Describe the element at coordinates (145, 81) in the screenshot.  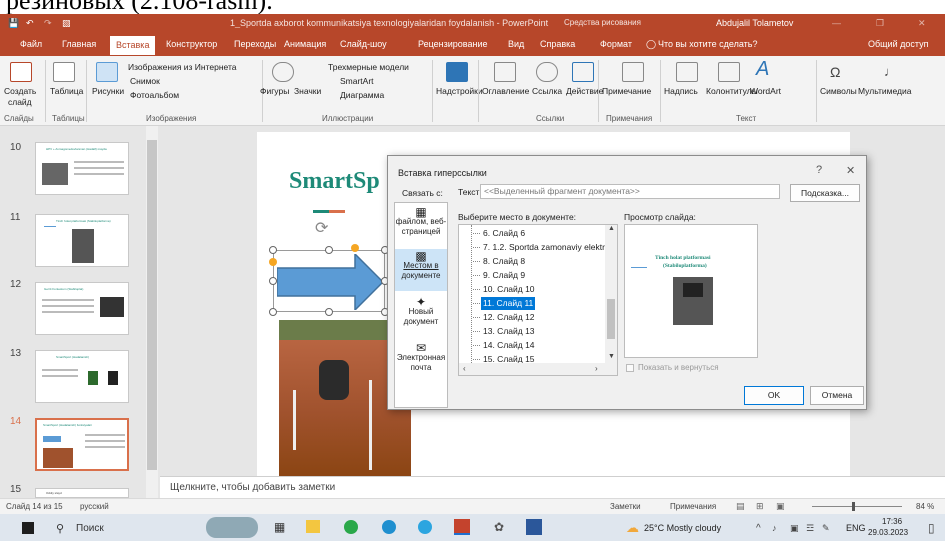
I see `screenshot-button: Снимок` at that location.